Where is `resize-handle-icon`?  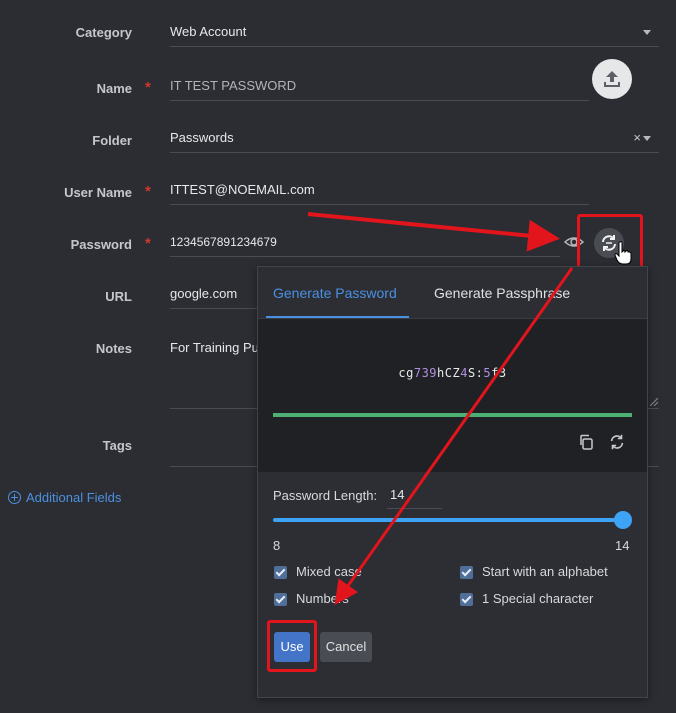
resize-handle-icon is located at coordinates (654, 402).